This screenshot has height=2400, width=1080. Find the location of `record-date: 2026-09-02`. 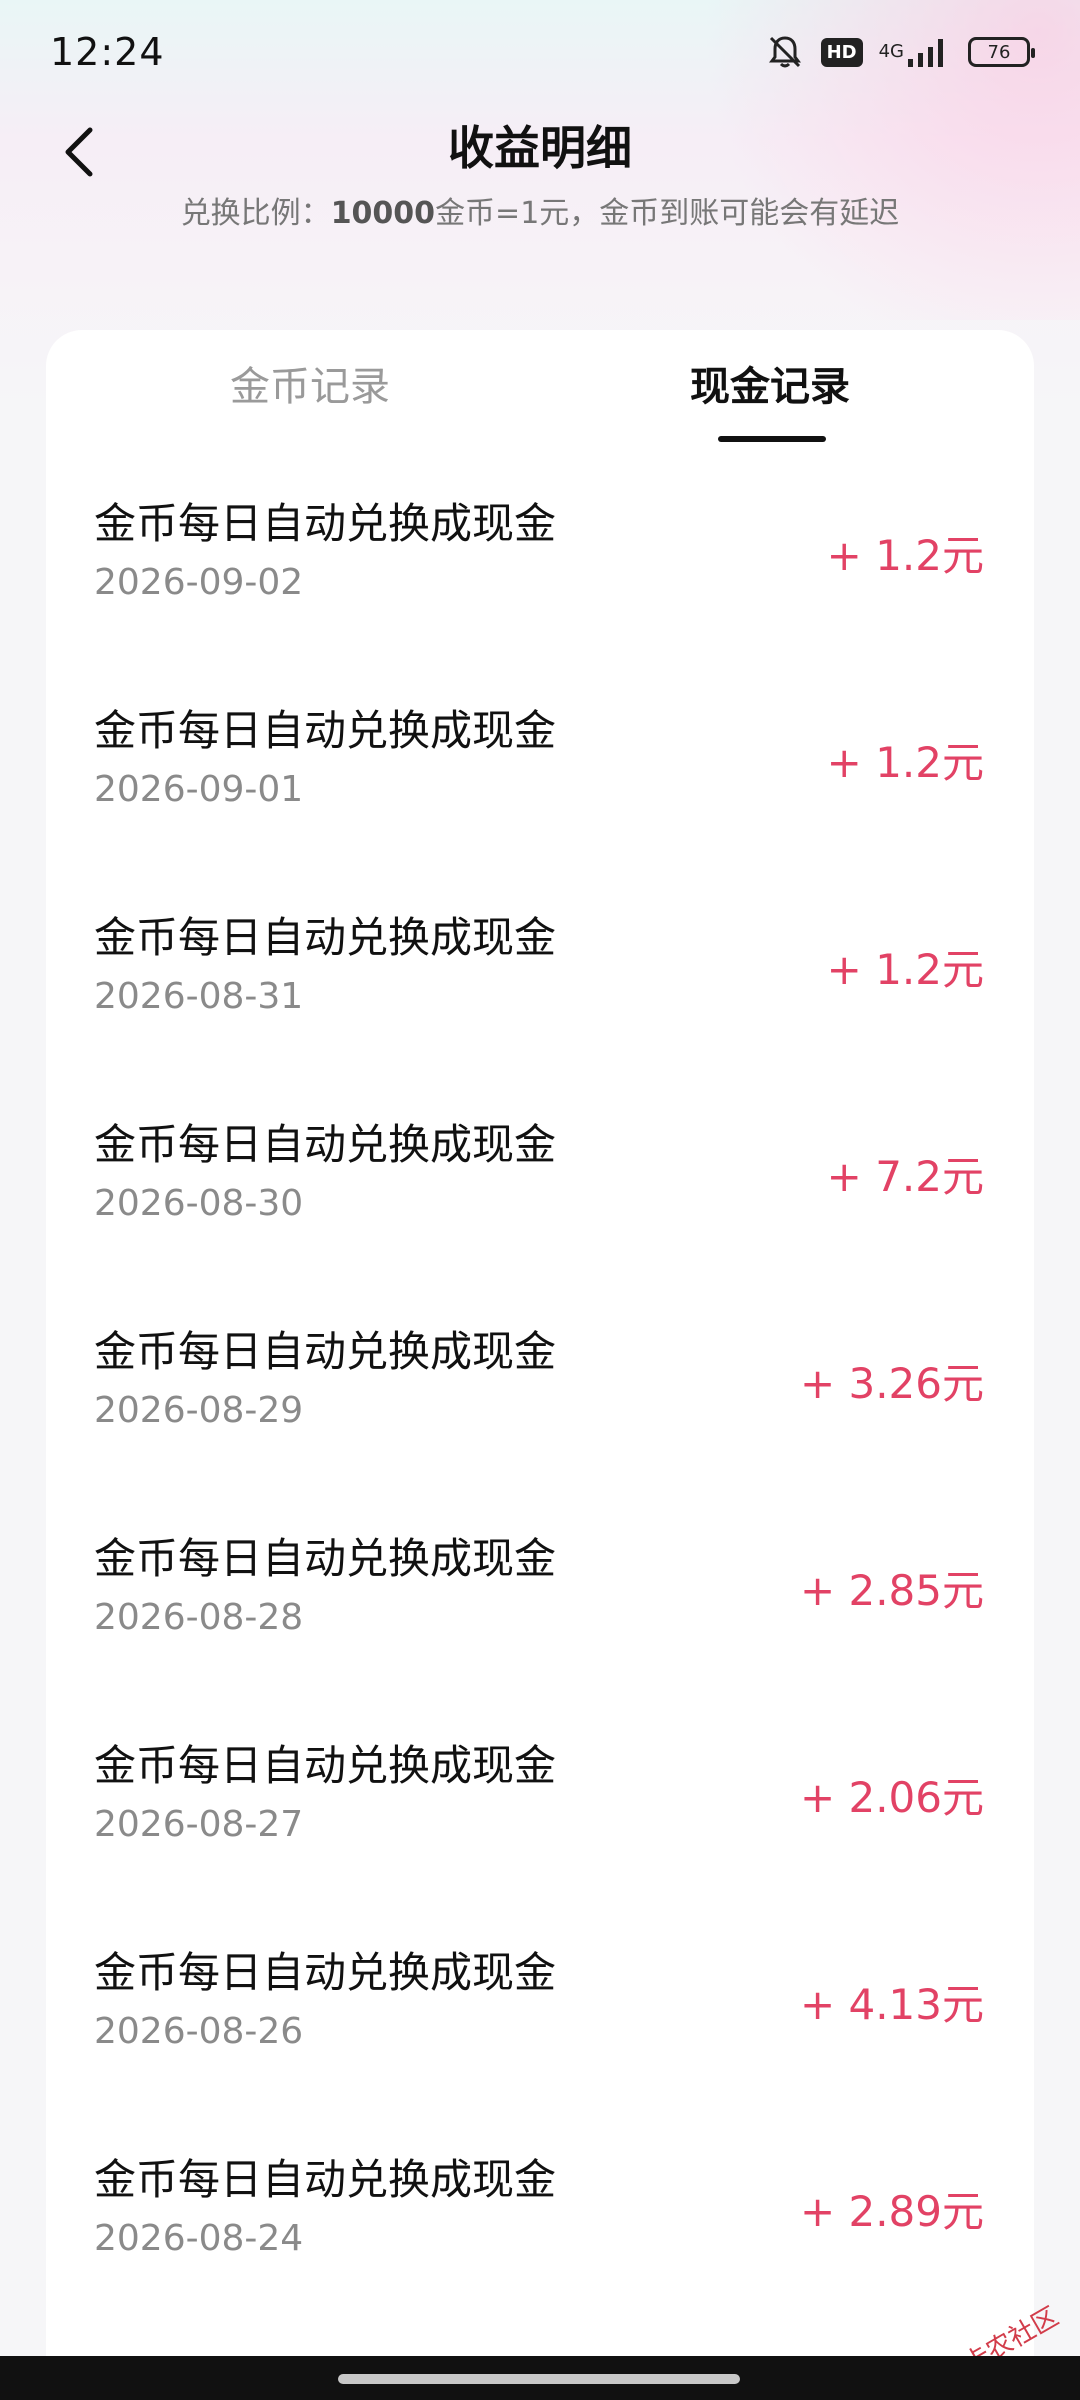

record-date: 2026-09-02 is located at coordinates (199, 582).